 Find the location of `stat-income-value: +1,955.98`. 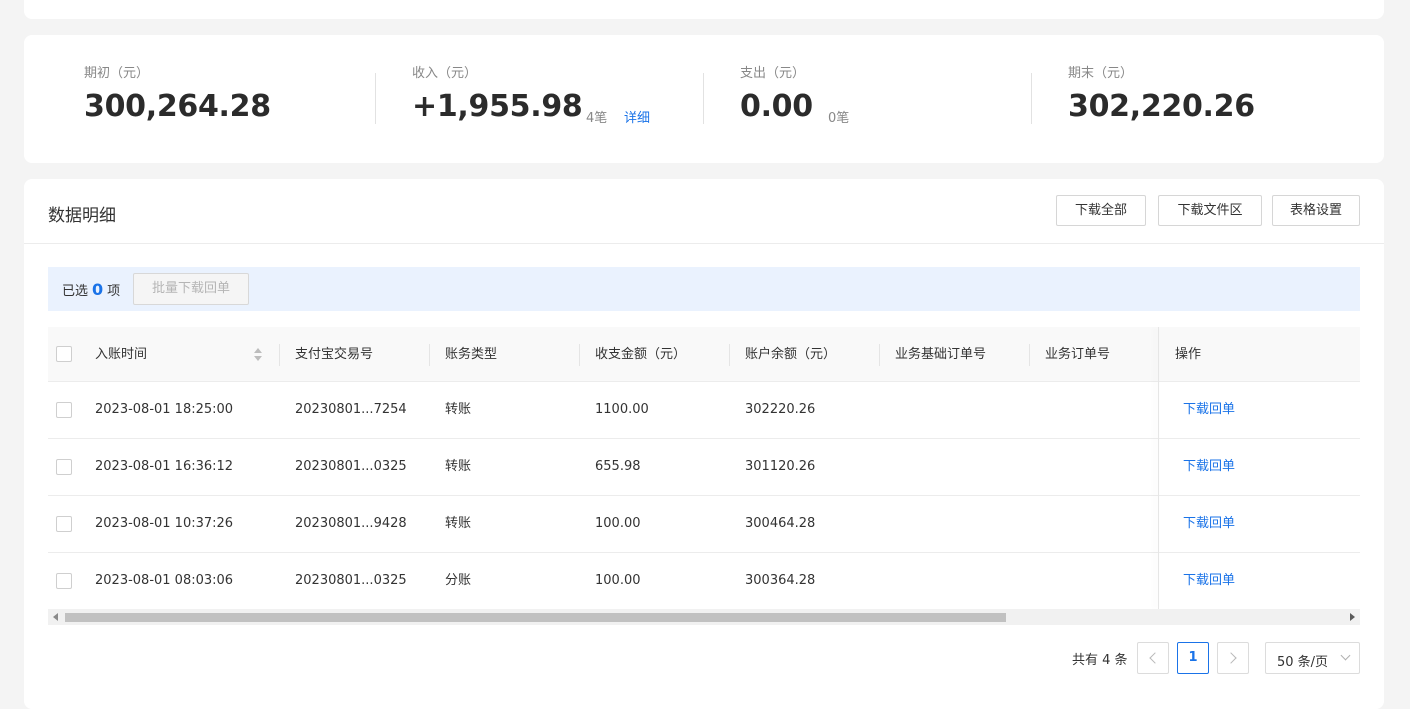

stat-income-value: +1,955.98 is located at coordinates (497, 106).